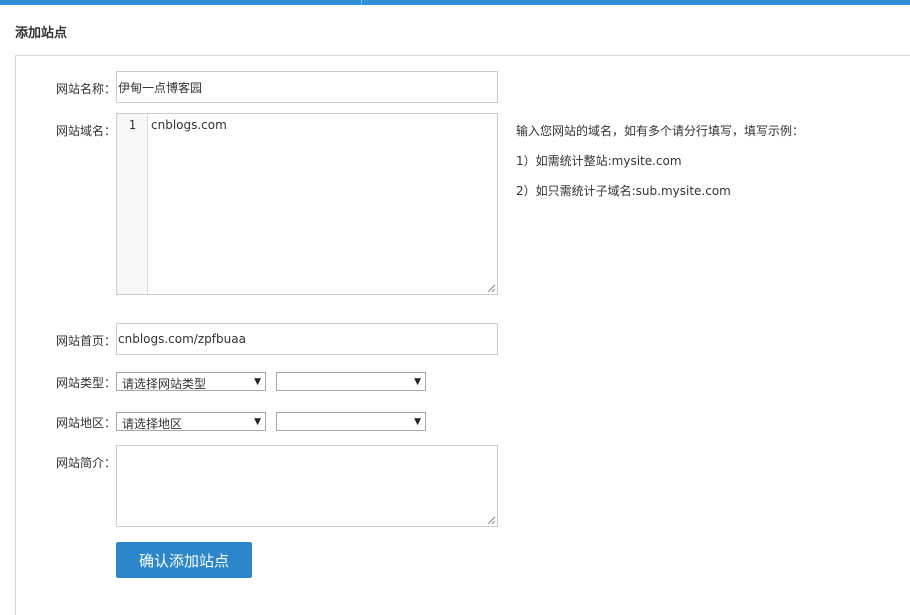  What do you see at coordinates (132, 204) in the screenshot?
I see `line-number-gutter: 1` at bounding box center [132, 204].